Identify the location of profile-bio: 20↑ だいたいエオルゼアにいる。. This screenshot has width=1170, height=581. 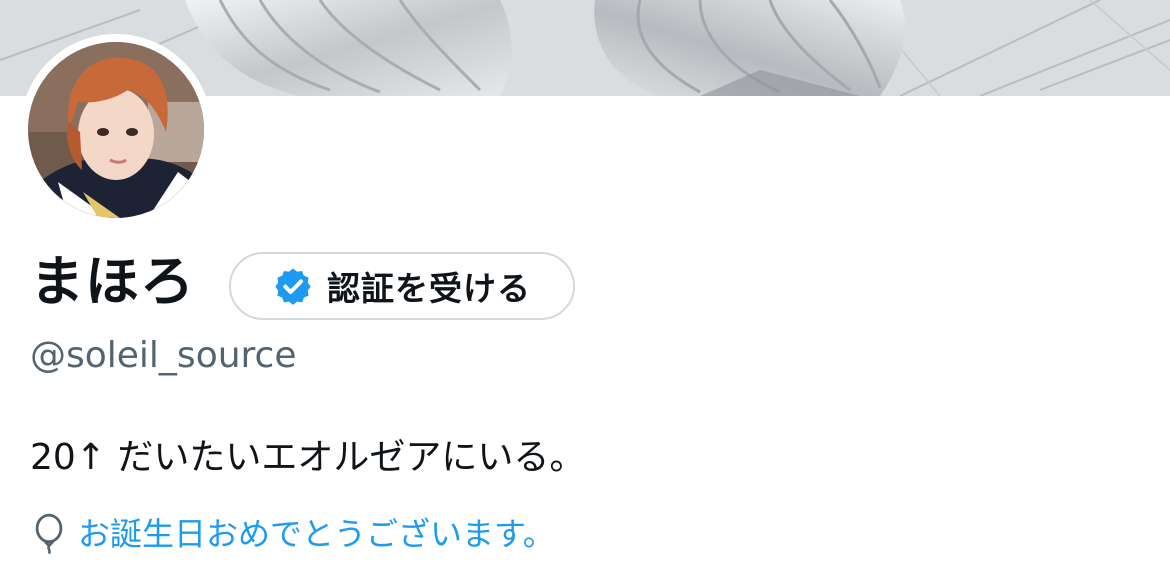
(308, 457).